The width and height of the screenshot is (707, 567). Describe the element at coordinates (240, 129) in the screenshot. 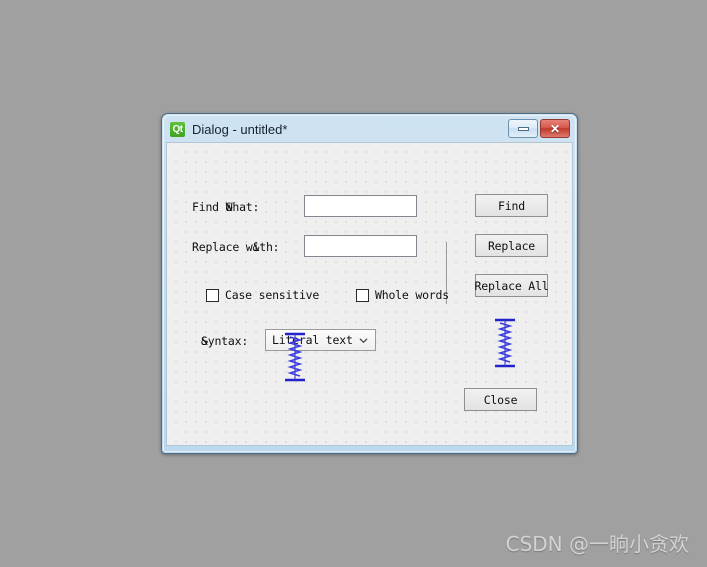

I see `window-title: Dialog - untitled*` at that location.